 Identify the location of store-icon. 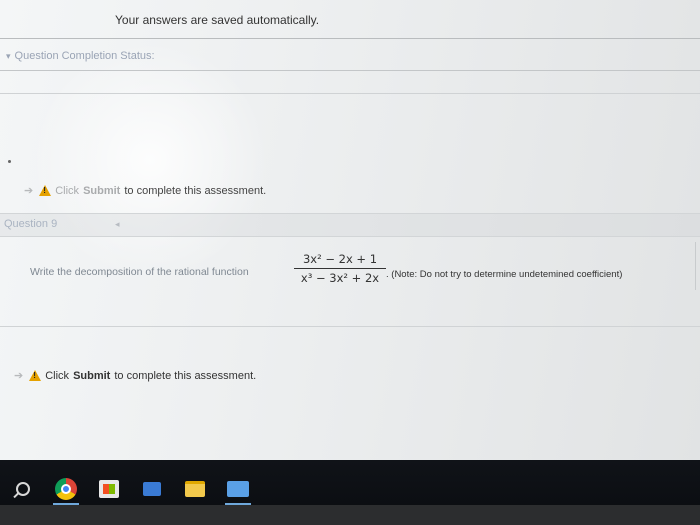
(109, 489).